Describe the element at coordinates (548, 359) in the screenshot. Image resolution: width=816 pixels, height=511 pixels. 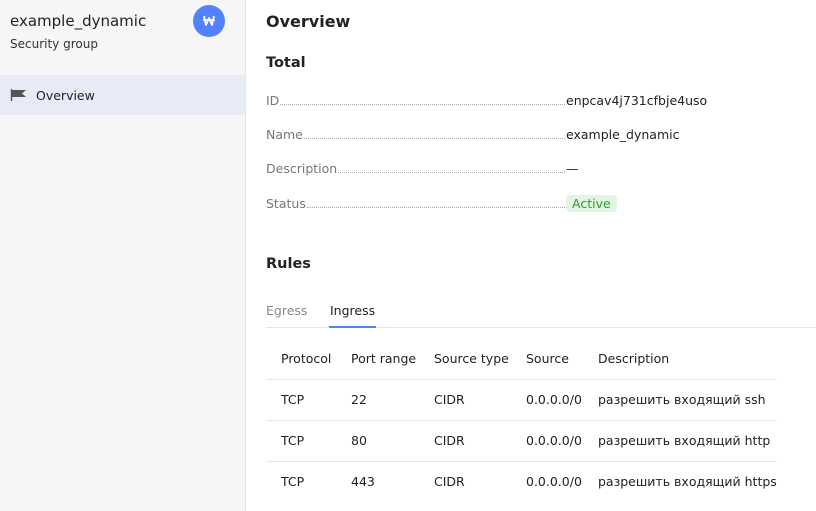
I see `column-header-source: Source` at that location.